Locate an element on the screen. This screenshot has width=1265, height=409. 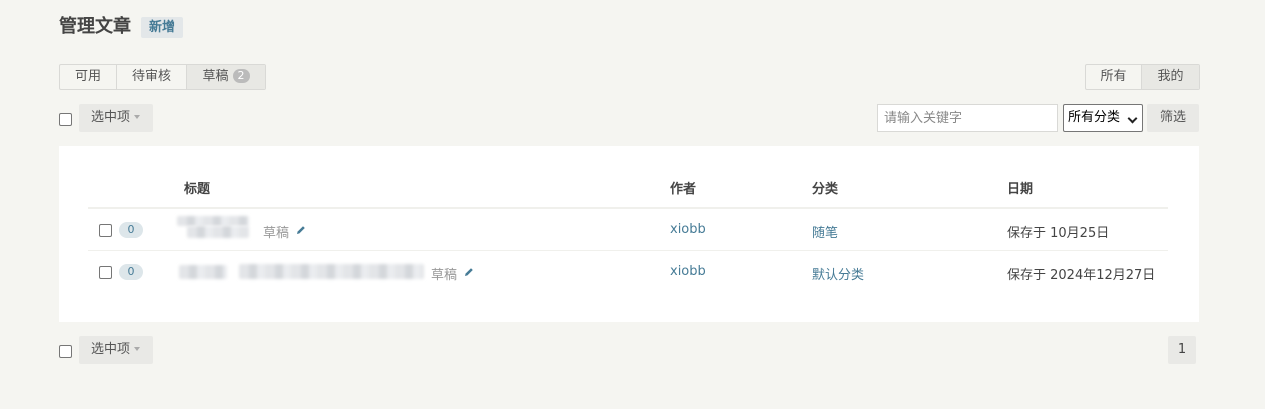
search-input is located at coordinates (967, 118).